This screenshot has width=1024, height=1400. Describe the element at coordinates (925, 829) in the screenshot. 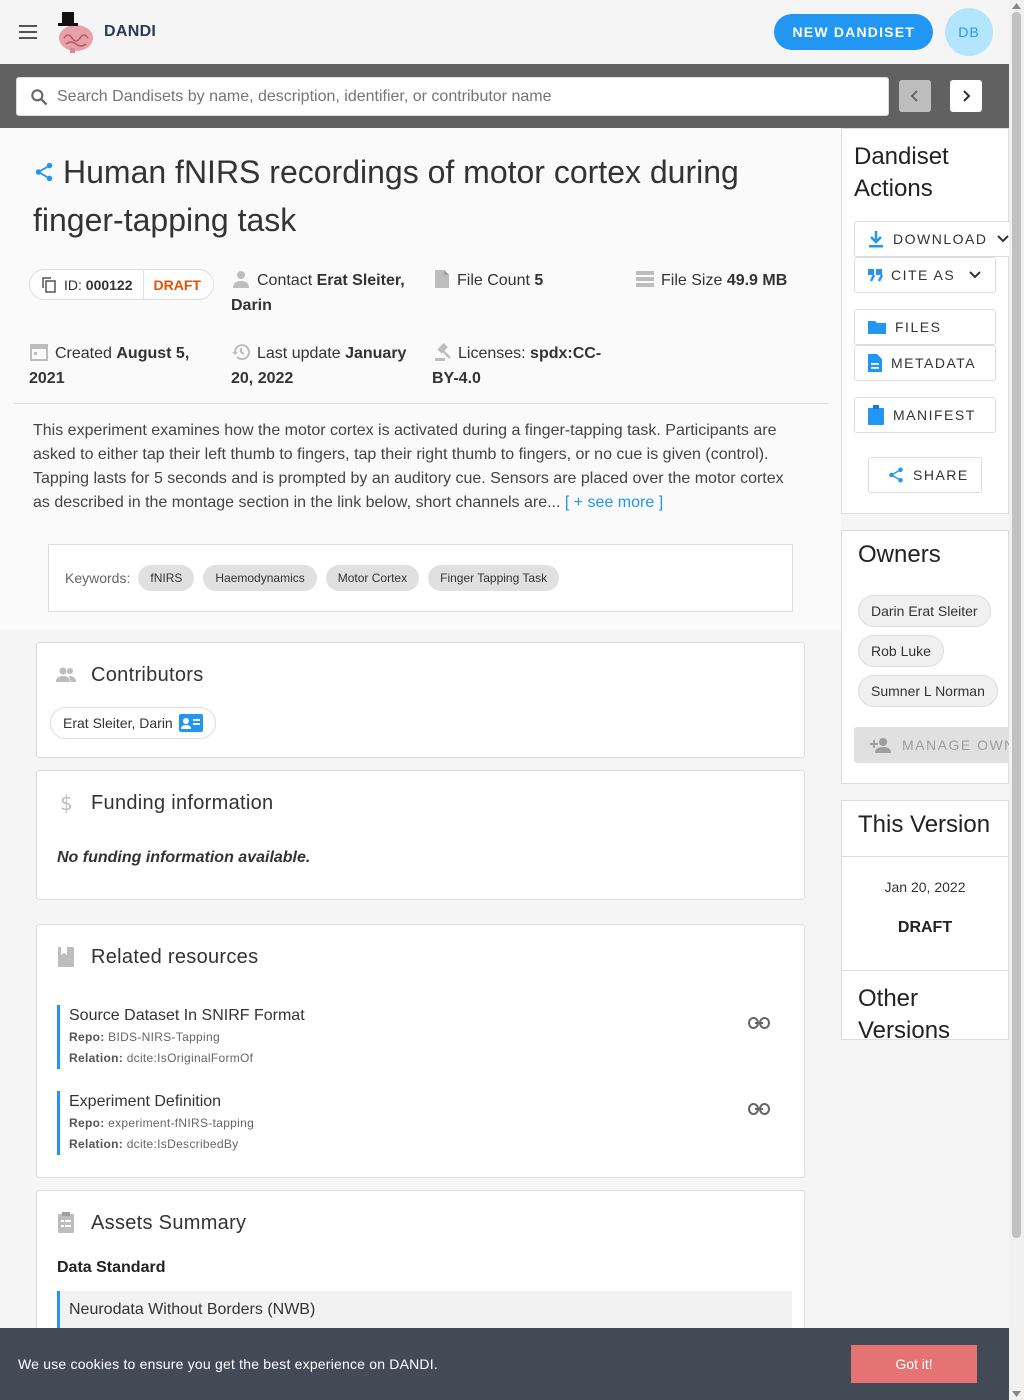

I see `this-version-title: This Version` at that location.